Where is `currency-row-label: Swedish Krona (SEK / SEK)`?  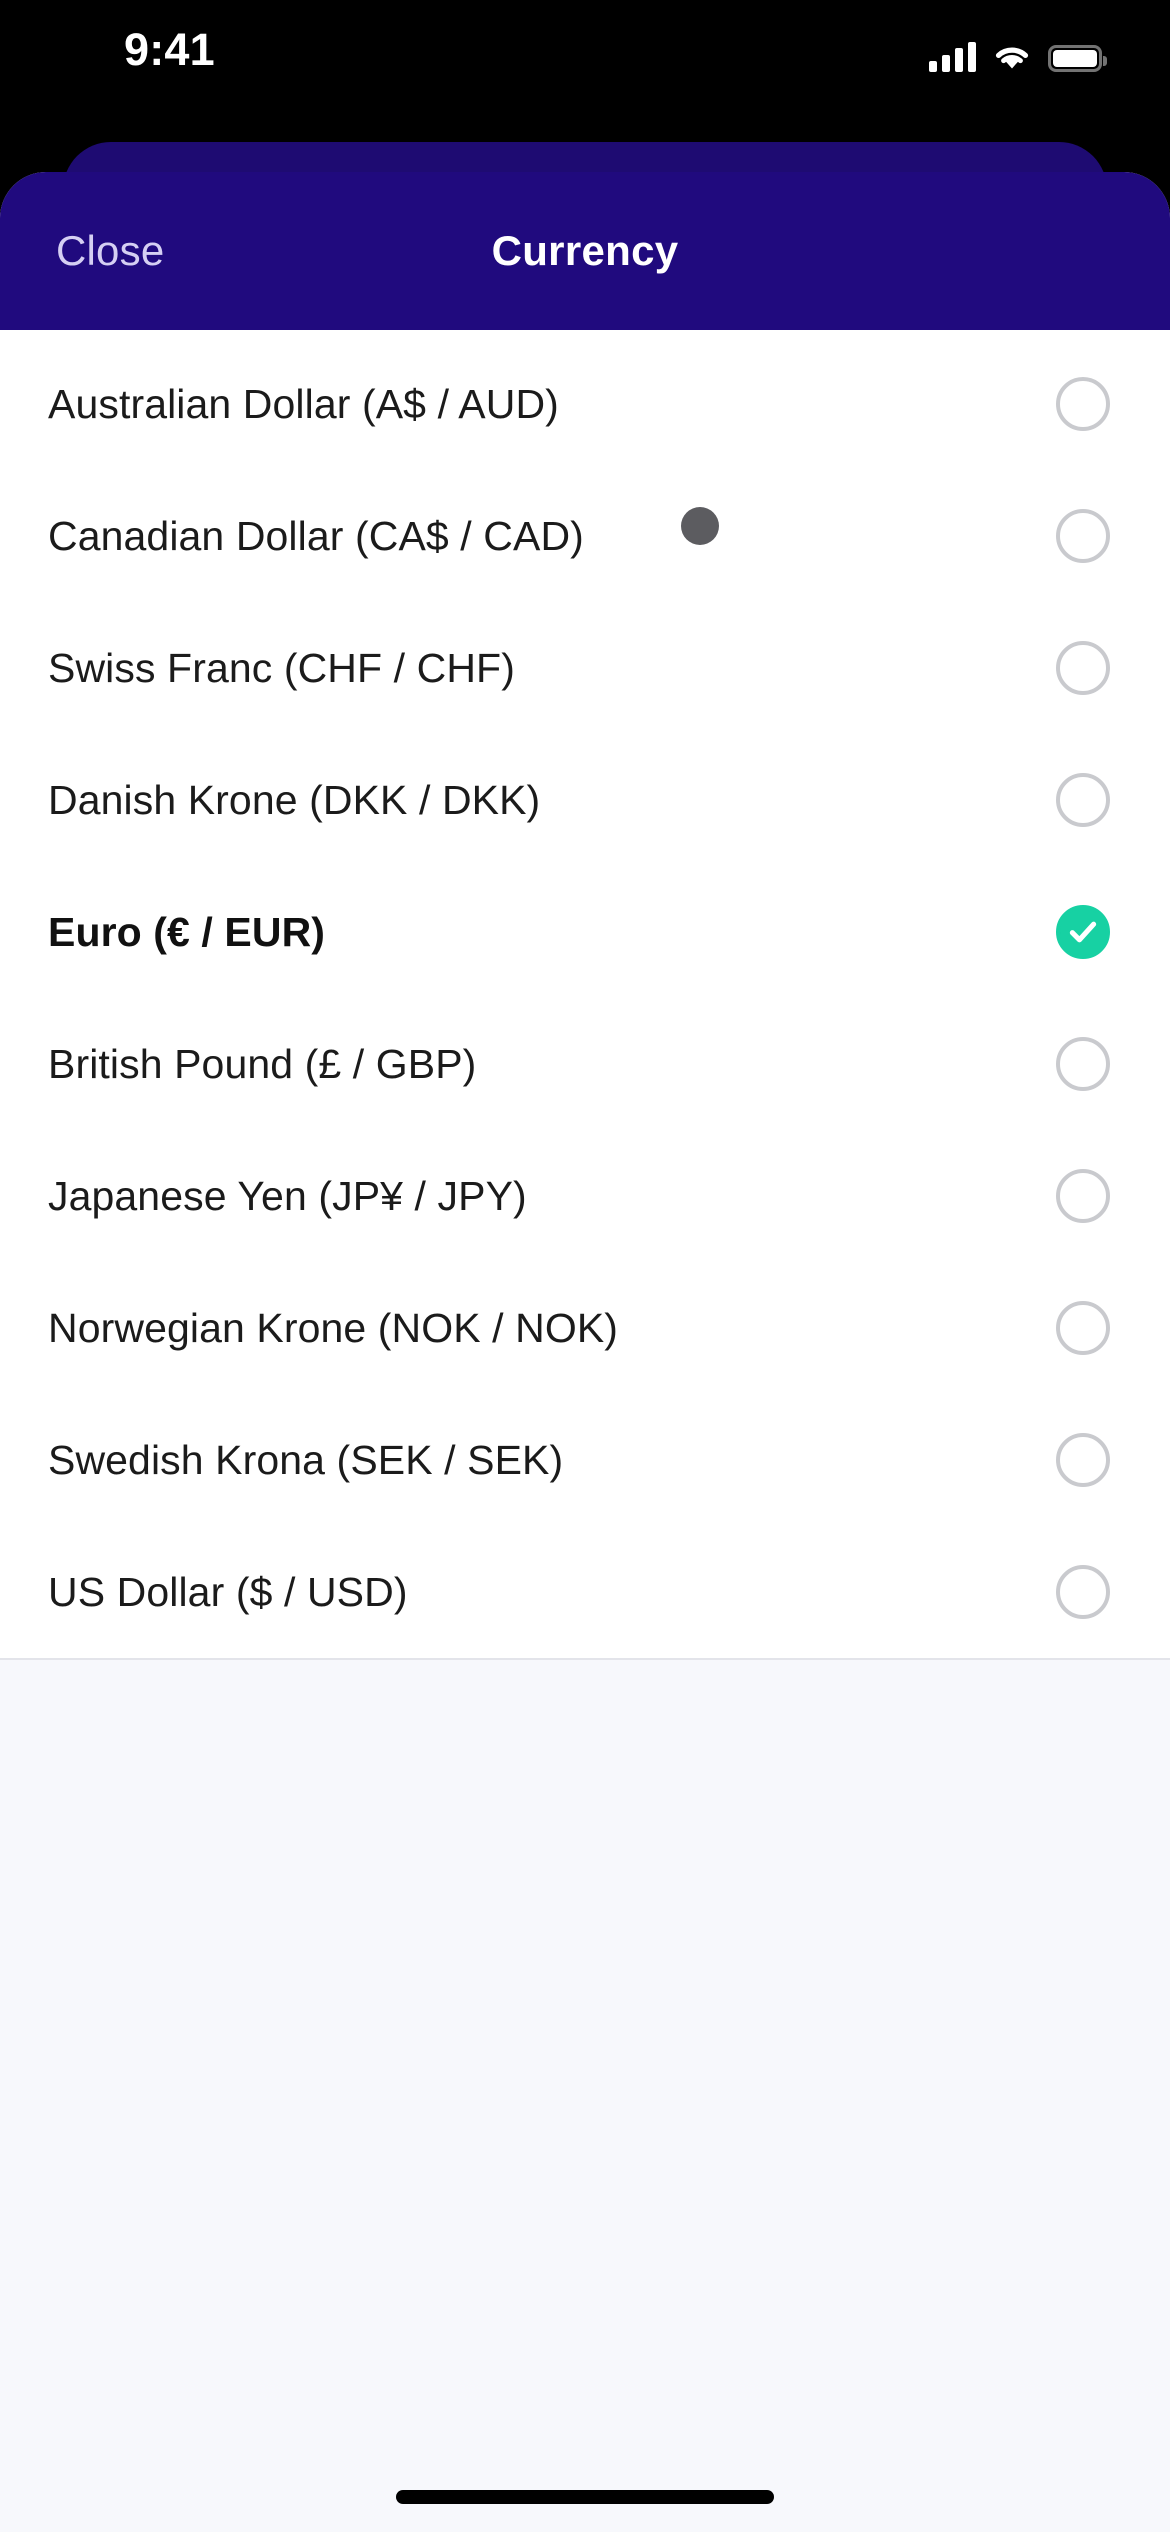
currency-row-label: Swedish Krona (SEK / SEK) is located at coordinates (306, 1459).